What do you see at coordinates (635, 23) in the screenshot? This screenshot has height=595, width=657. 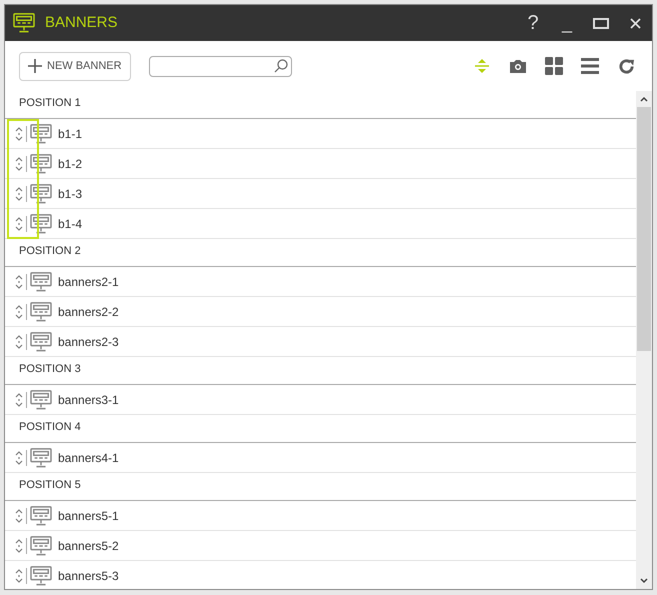 I see `close-icon` at bounding box center [635, 23].